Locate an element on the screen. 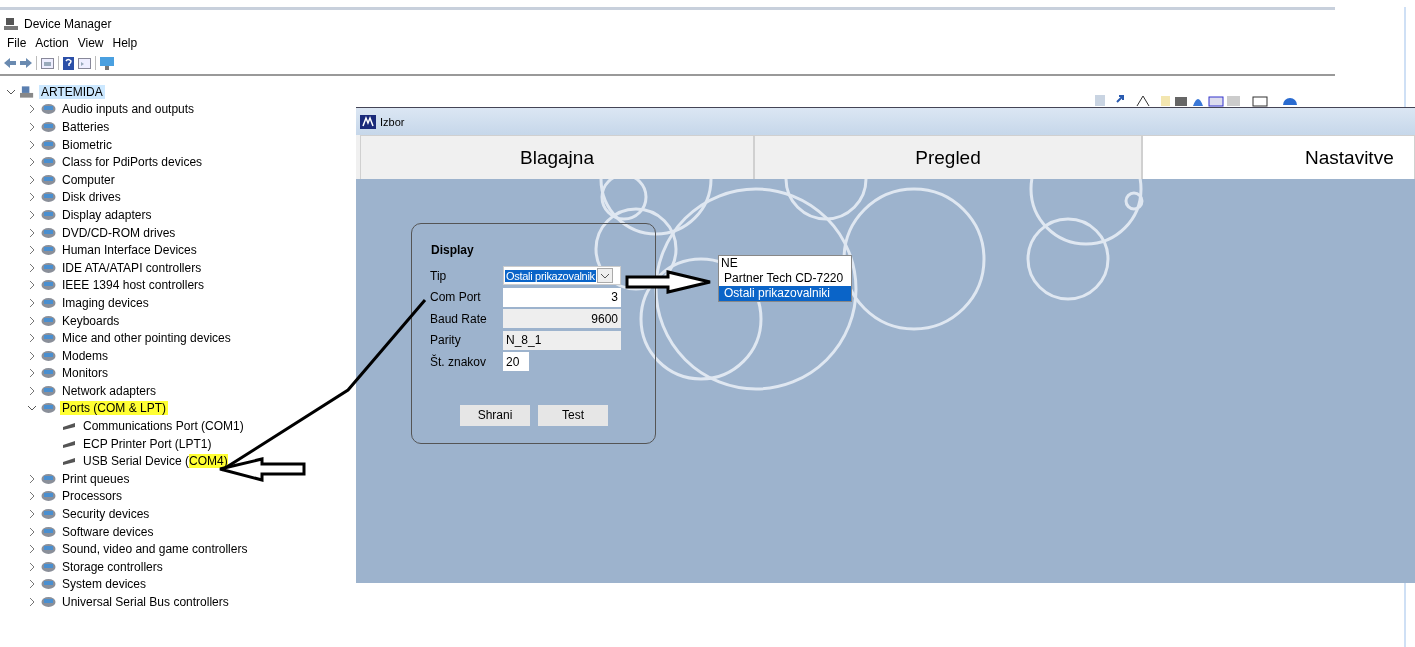 The image size is (1415, 647). tree-item: Universal Serial Bus controllers is located at coordinates (145, 602).